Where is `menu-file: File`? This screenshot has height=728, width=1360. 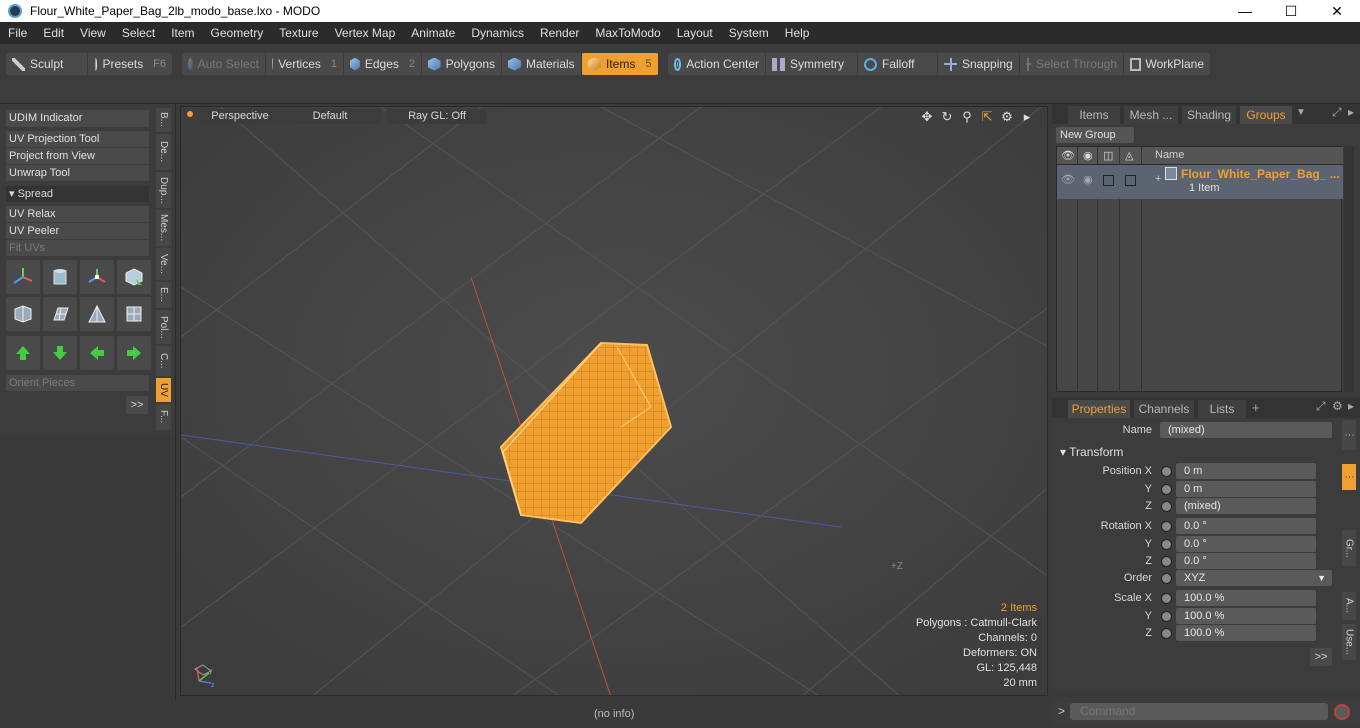
menu-file: File is located at coordinates (17, 33).